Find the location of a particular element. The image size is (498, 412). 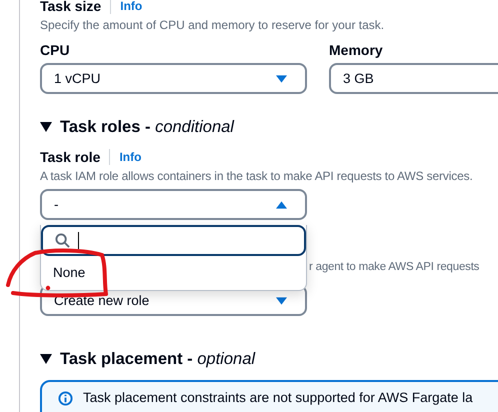

search-icon is located at coordinates (62, 240).